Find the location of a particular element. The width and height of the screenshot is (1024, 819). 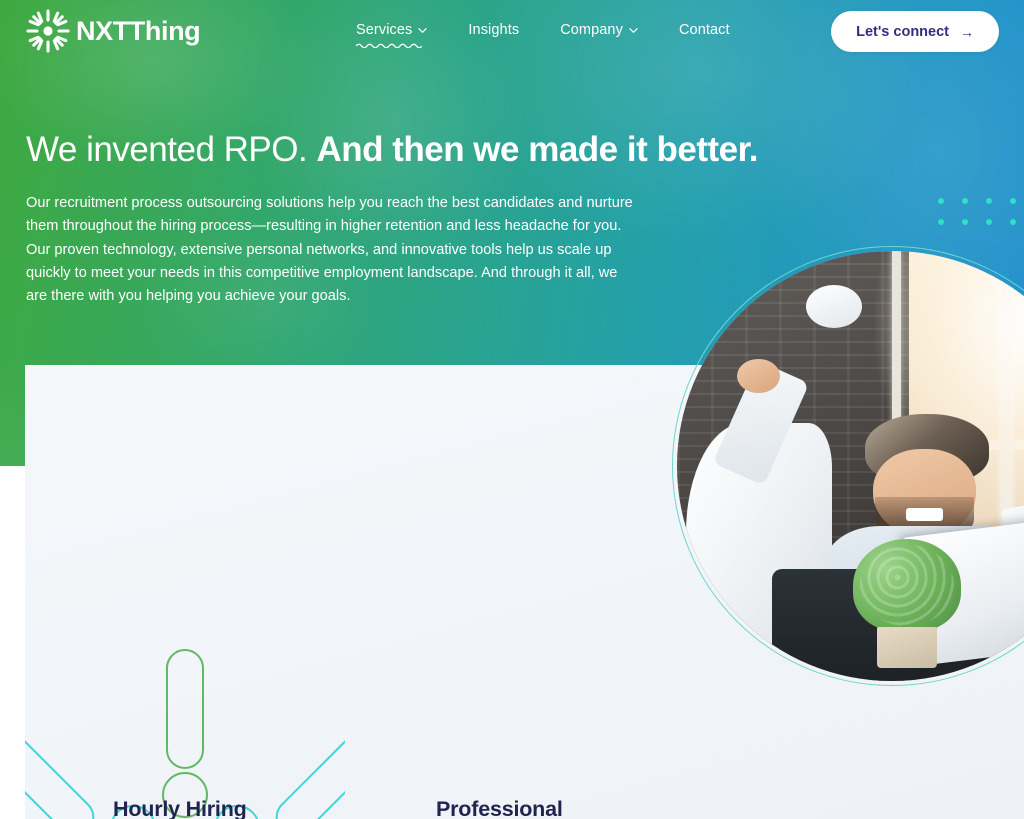

nav-item-services: Services is located at coordinates (392, 35).